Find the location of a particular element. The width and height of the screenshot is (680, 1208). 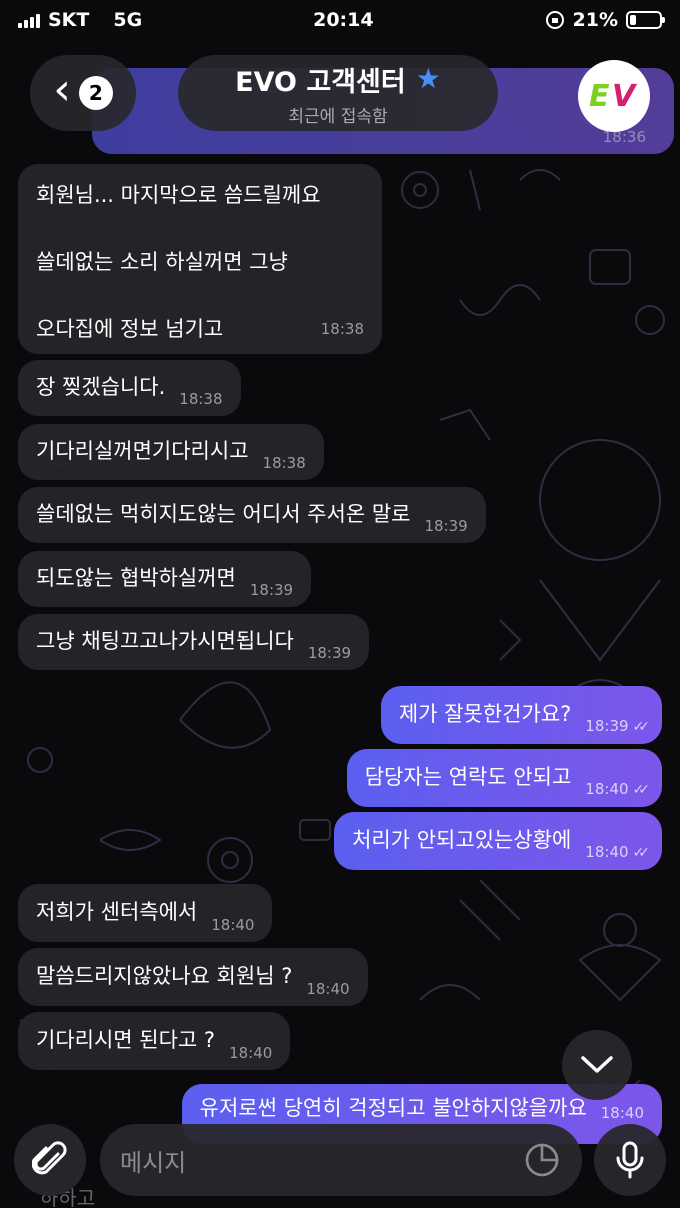

voice-record-button is located at coordinates (630, 1160).